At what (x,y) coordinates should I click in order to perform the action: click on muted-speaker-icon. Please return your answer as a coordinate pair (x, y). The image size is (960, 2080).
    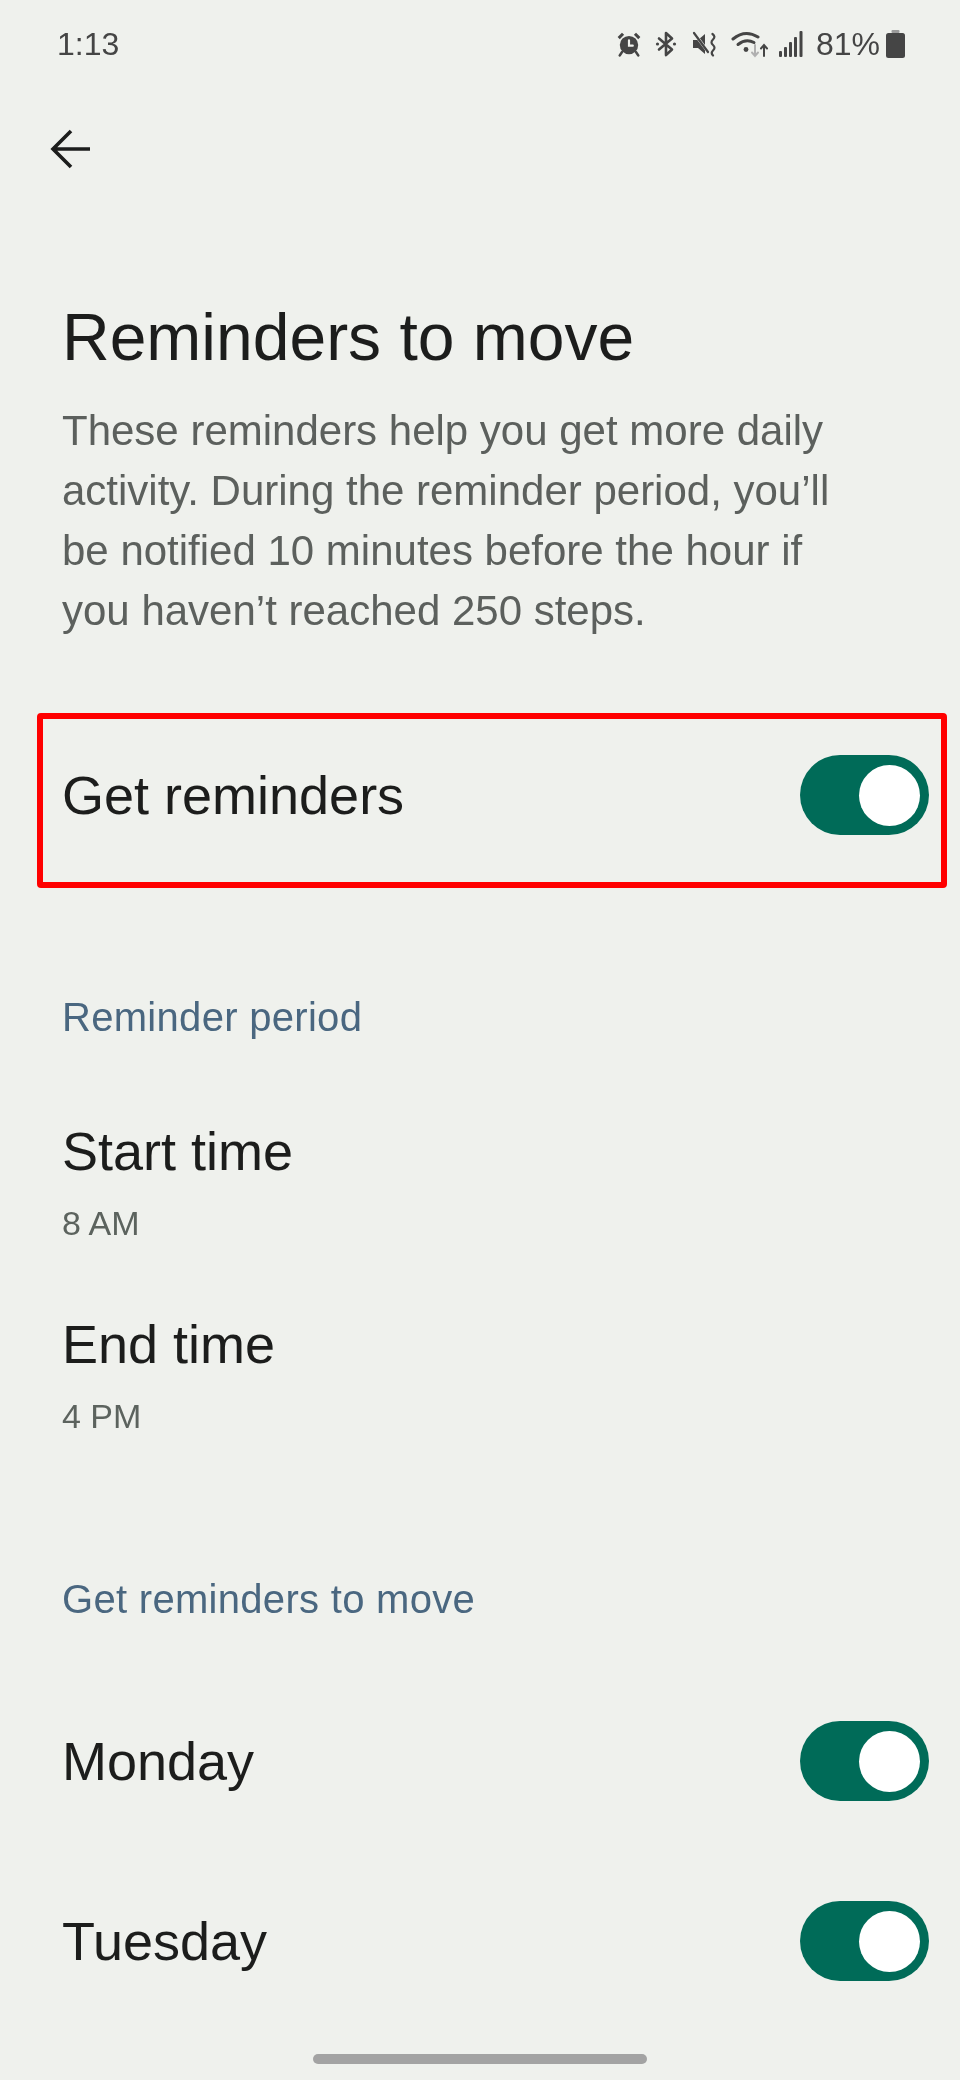
    Looking at the image, I should click on (704, 44).